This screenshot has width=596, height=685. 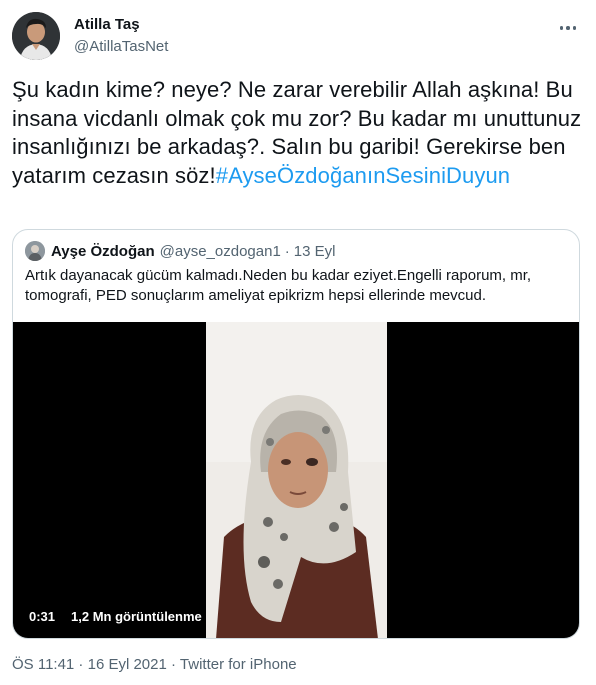 I want to click on video-duration: 0:31, so click(x=42, y=616).